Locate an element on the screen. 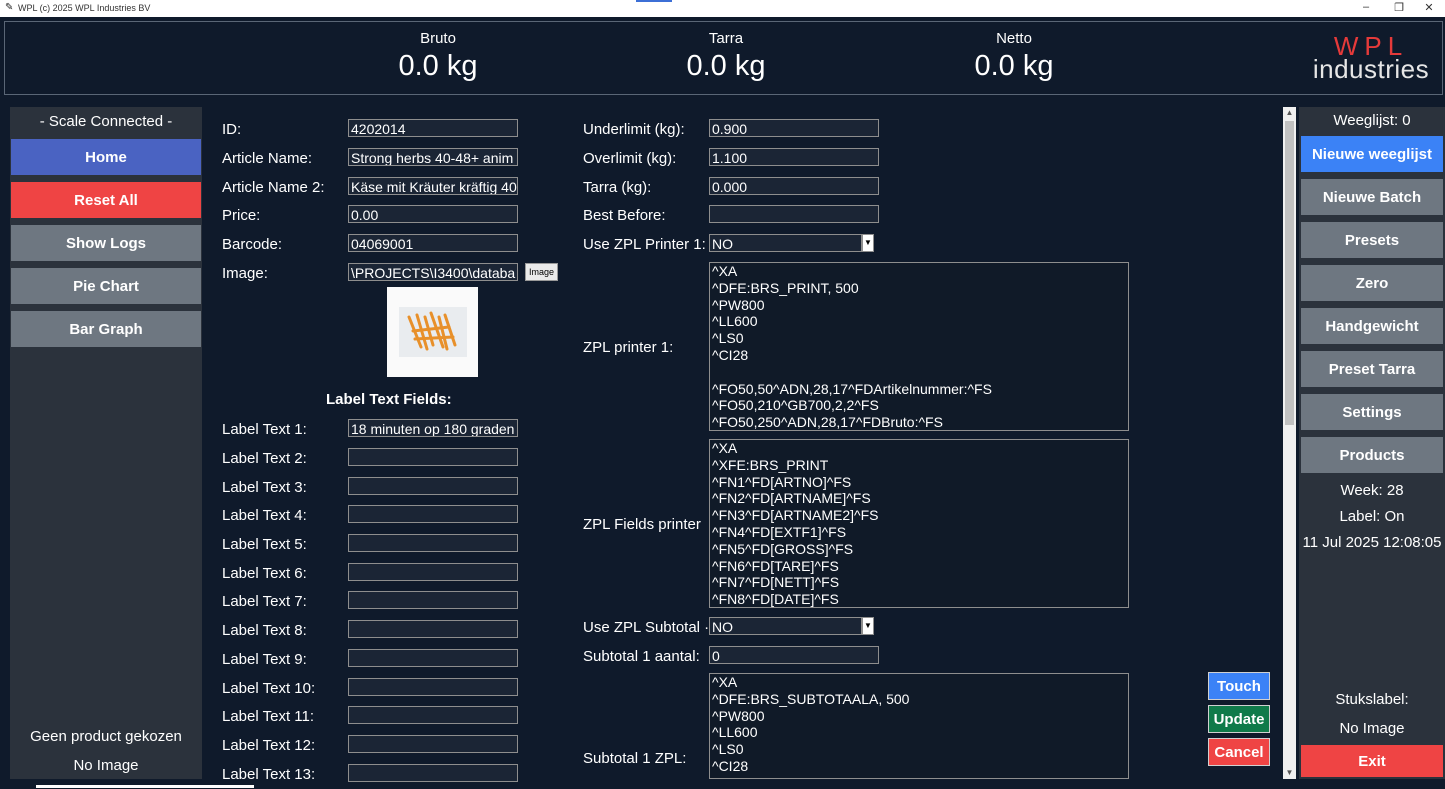 The width and height of the screenshot is (1445, 789). barcode-label: Barcode: is located at coordinates (252, 244).